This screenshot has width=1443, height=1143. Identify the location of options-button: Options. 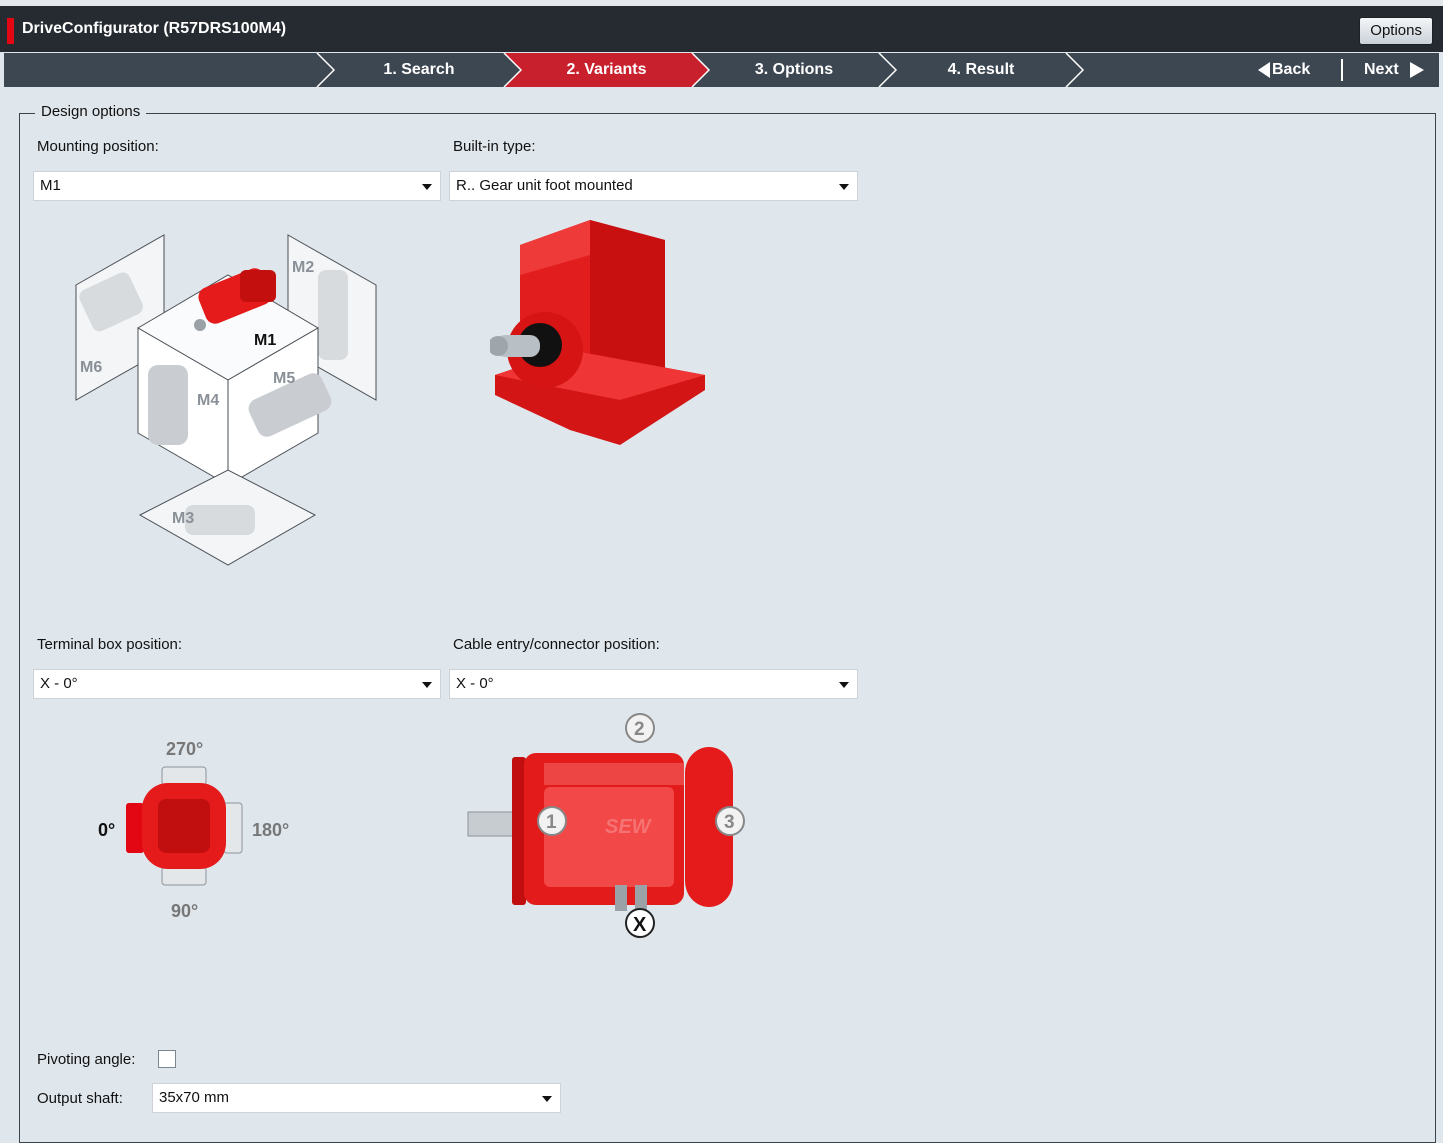
(1396, 31).